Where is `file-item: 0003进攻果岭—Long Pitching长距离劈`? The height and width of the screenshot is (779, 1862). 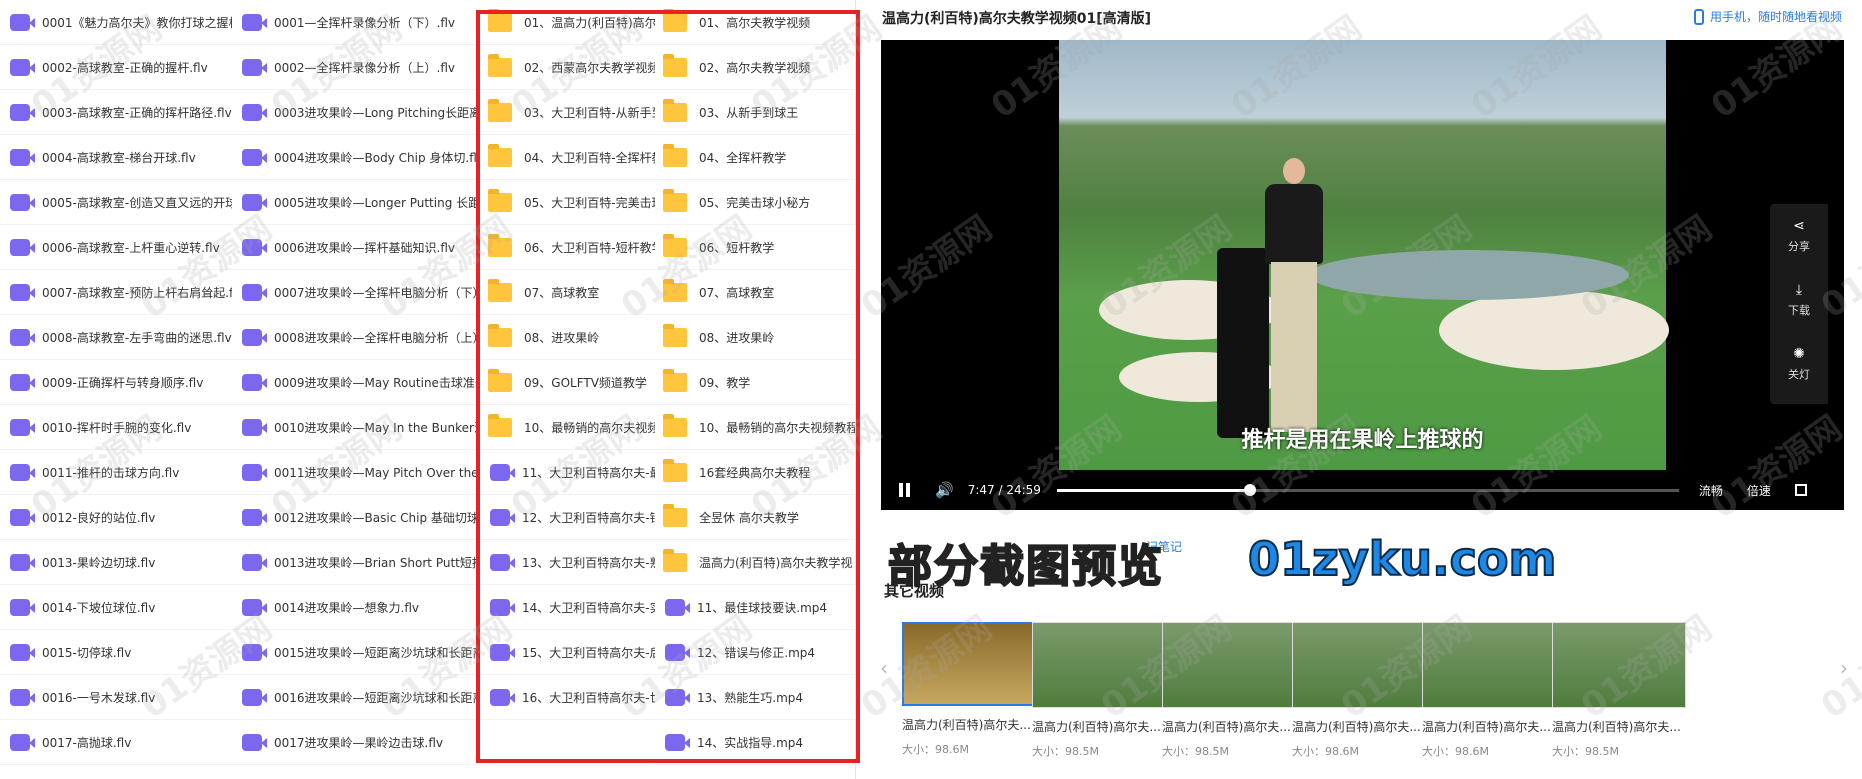
file-item: 0003进攻果岭—Long Pitching长距离劈 is located at coordinates (356, 112).